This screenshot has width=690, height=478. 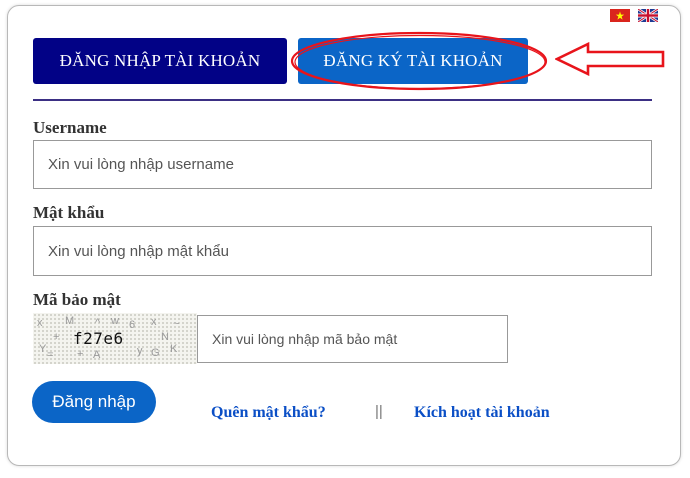 I want to click on activate-account-link: Kích hoạt tài khoản, so click(x=482, y=413).